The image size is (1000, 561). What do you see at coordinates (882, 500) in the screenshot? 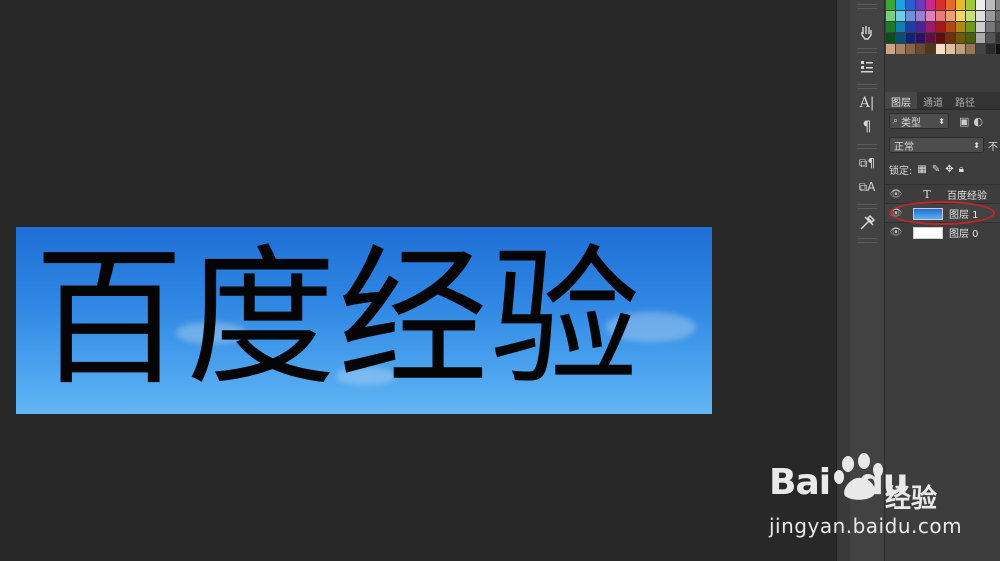
I see `baidu-jingyan-watermark: Bai du 经验 jingyan.baidu.com` at bounding box center [882, 500].